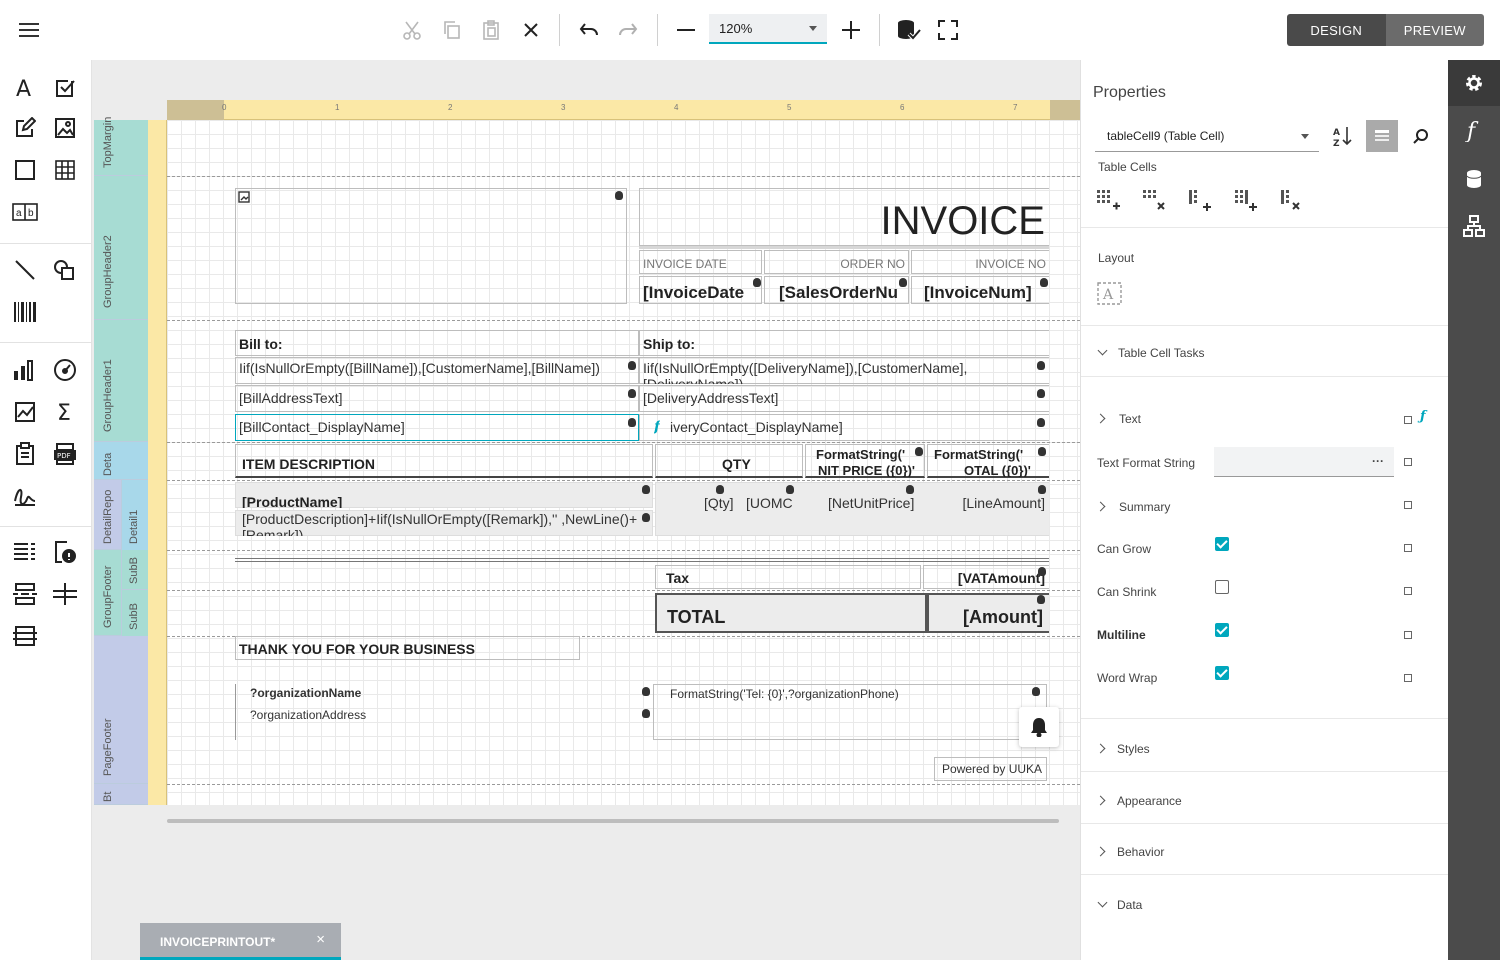  What do you see at coordinates (25, 270) in the screenshot?
I see `line-tool-icon` at bounding box center [25, 270].